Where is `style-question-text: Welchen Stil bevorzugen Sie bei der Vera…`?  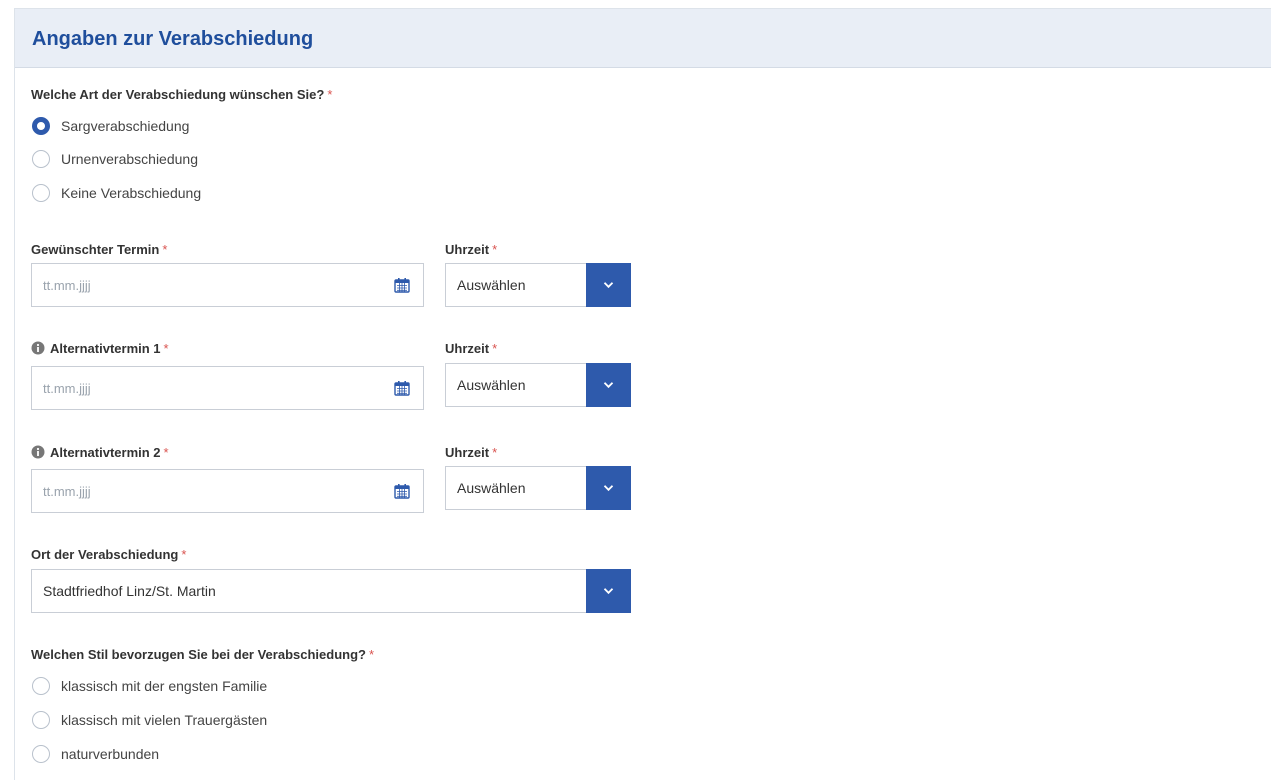
style-question-text: Welchen Stil bevorzugen Sie bei der Vera… is located at coordinates (198, 654).